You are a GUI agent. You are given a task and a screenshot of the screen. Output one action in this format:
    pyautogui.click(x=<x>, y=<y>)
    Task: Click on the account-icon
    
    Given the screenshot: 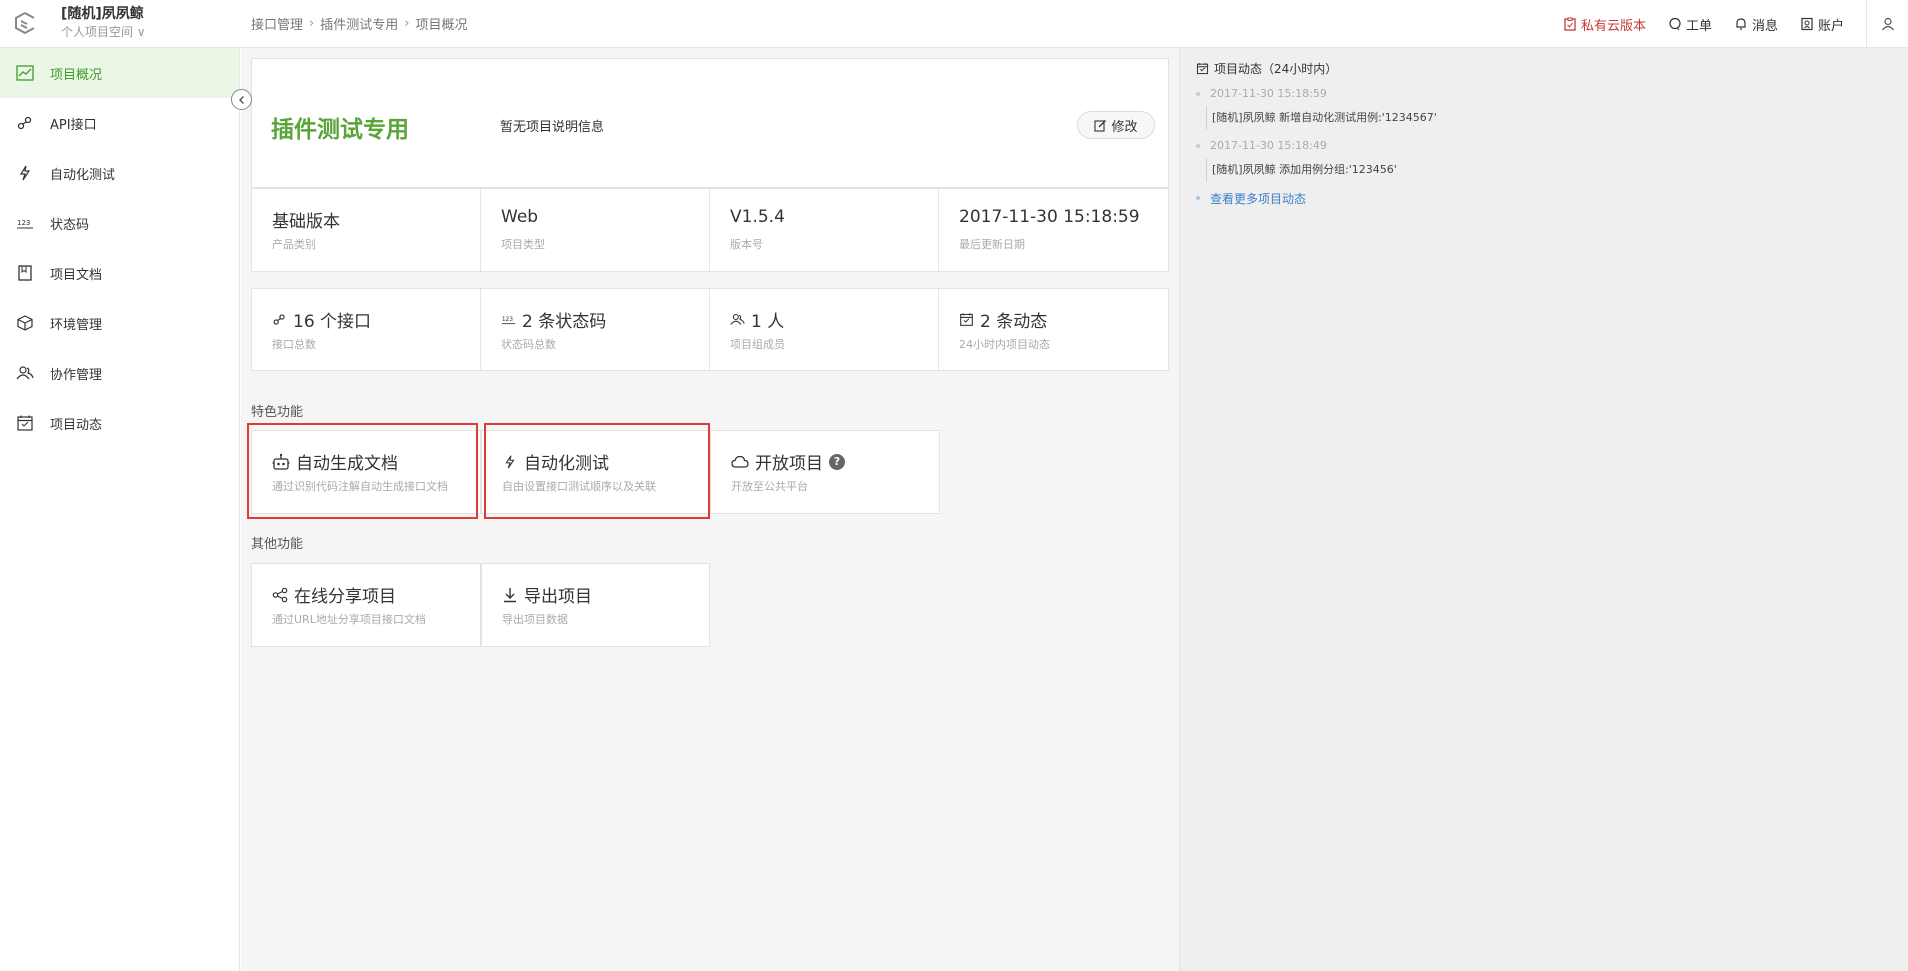 What is the action you would take?
    pyautogui.click(x=1807, y=24)
    